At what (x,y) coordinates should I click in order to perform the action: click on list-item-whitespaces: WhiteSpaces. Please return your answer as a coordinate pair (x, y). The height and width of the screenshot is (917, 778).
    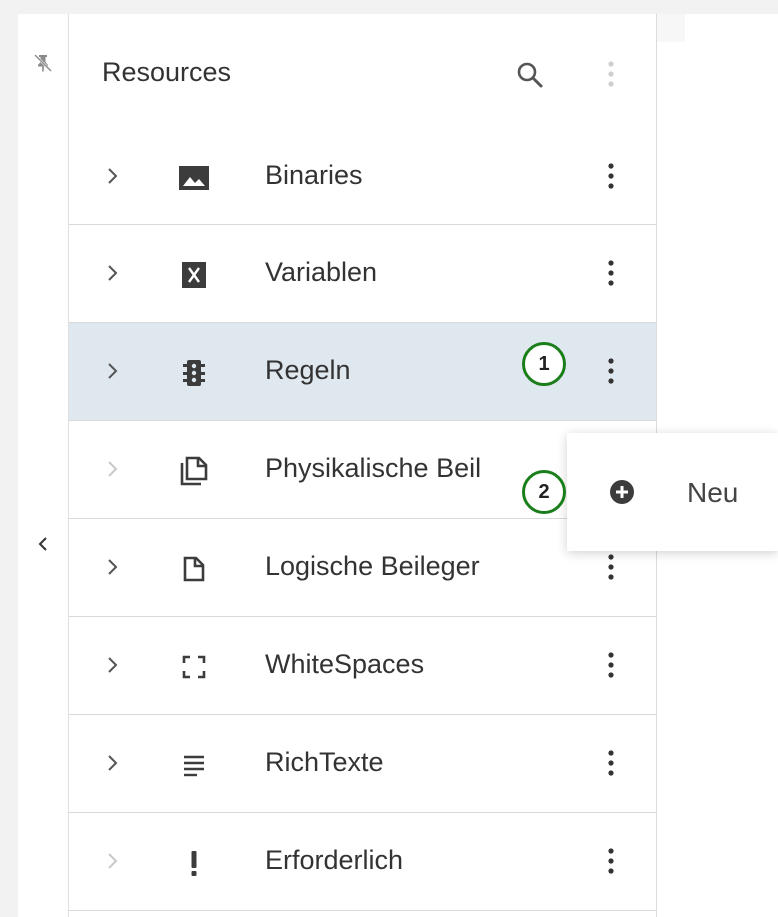
    Looking at the image, I should click on (362, 666).